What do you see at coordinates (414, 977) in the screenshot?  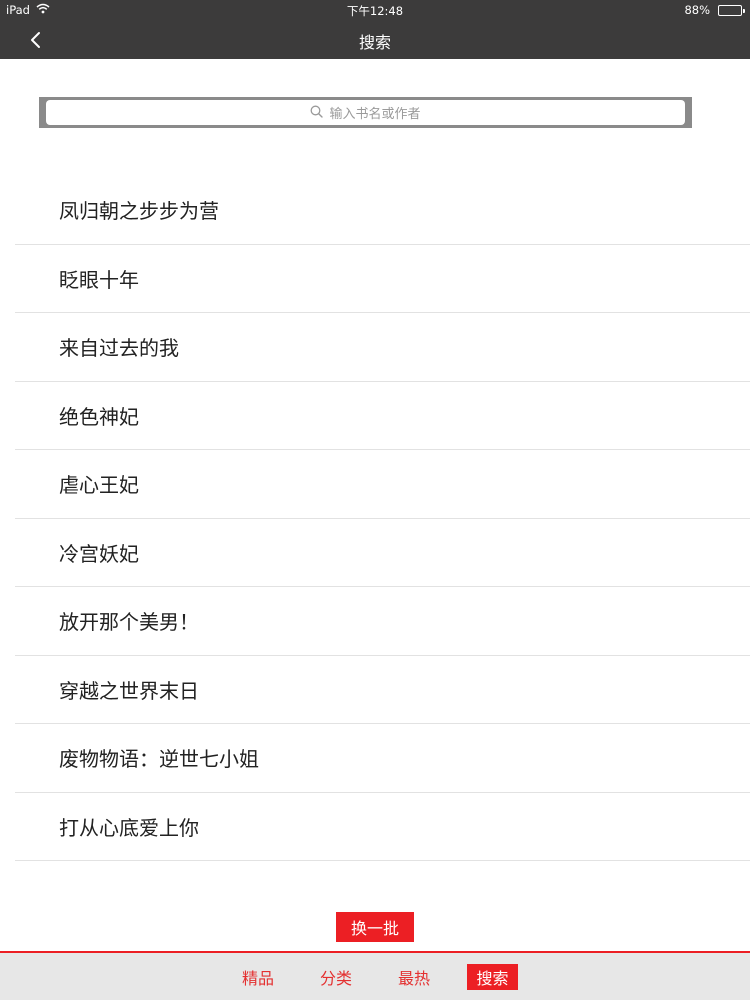 I see `tab-hottest: 最热` at bounding box center [414, 977].